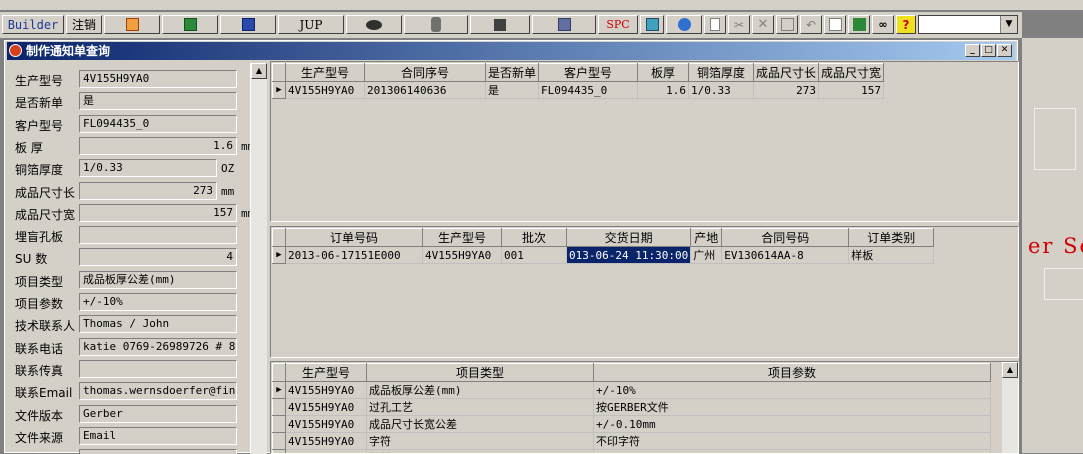 This screenshot has width=1083, height=454. Describe the element at coordinates (811, 24) in the screenshot. I see `undo-button: ↶` at that location.